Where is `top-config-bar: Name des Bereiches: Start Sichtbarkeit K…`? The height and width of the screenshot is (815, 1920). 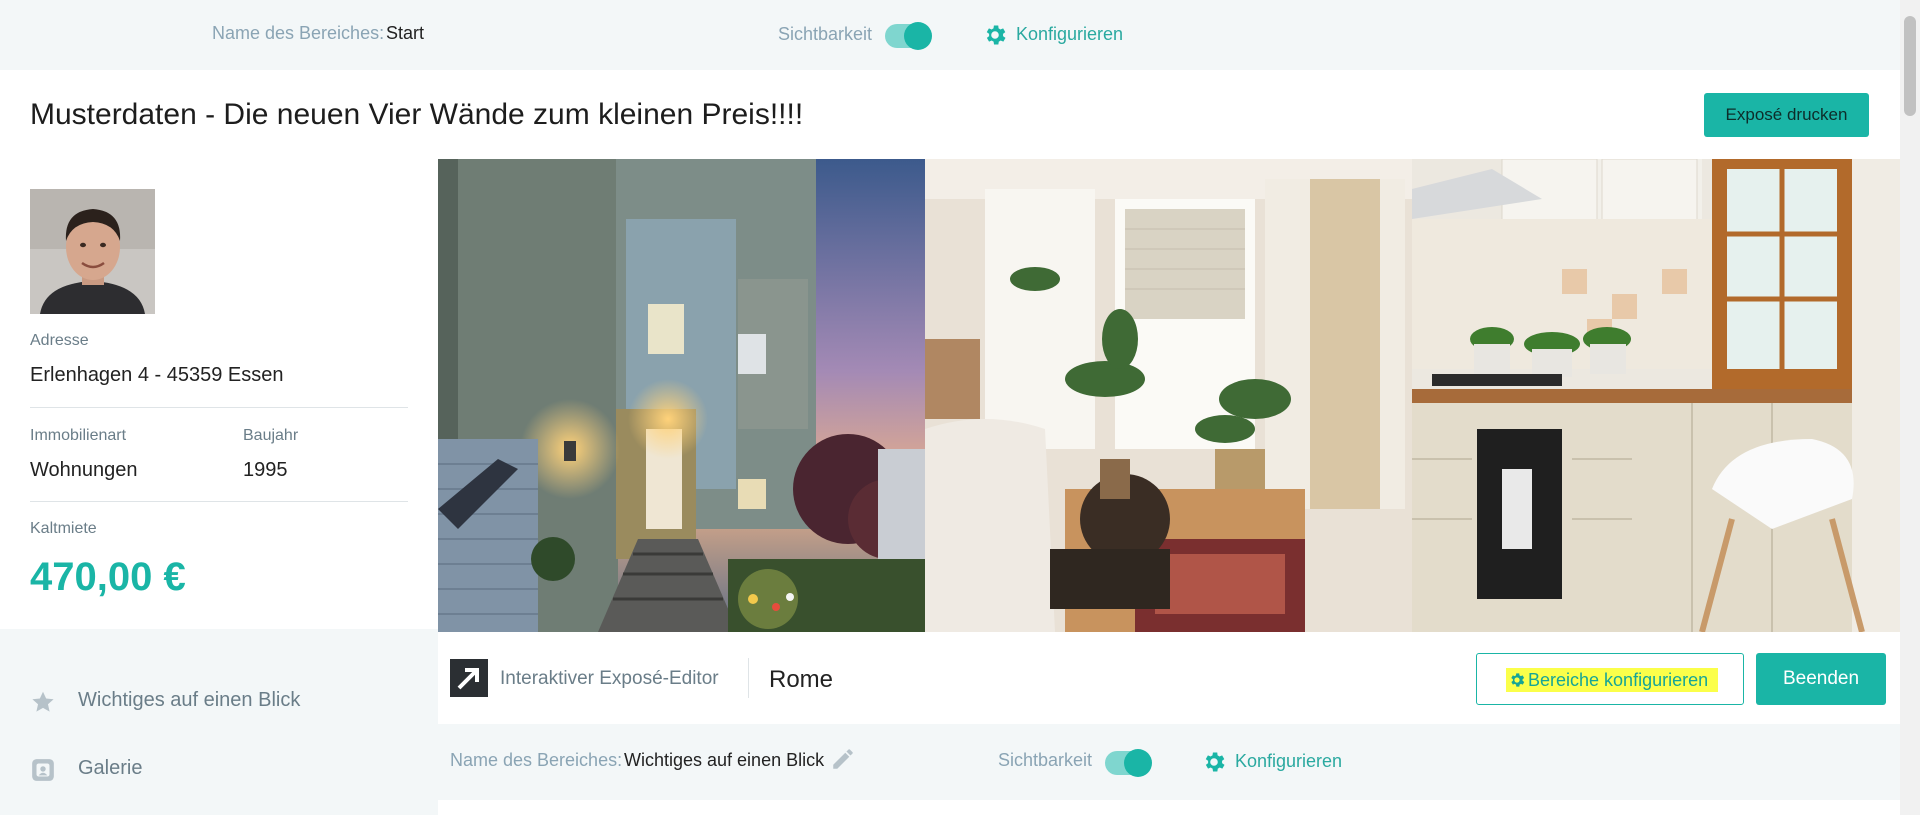 top-config-bar: Name des Bereiches: Start Sichtbarkeit K… is located at coordinates (950, 35).